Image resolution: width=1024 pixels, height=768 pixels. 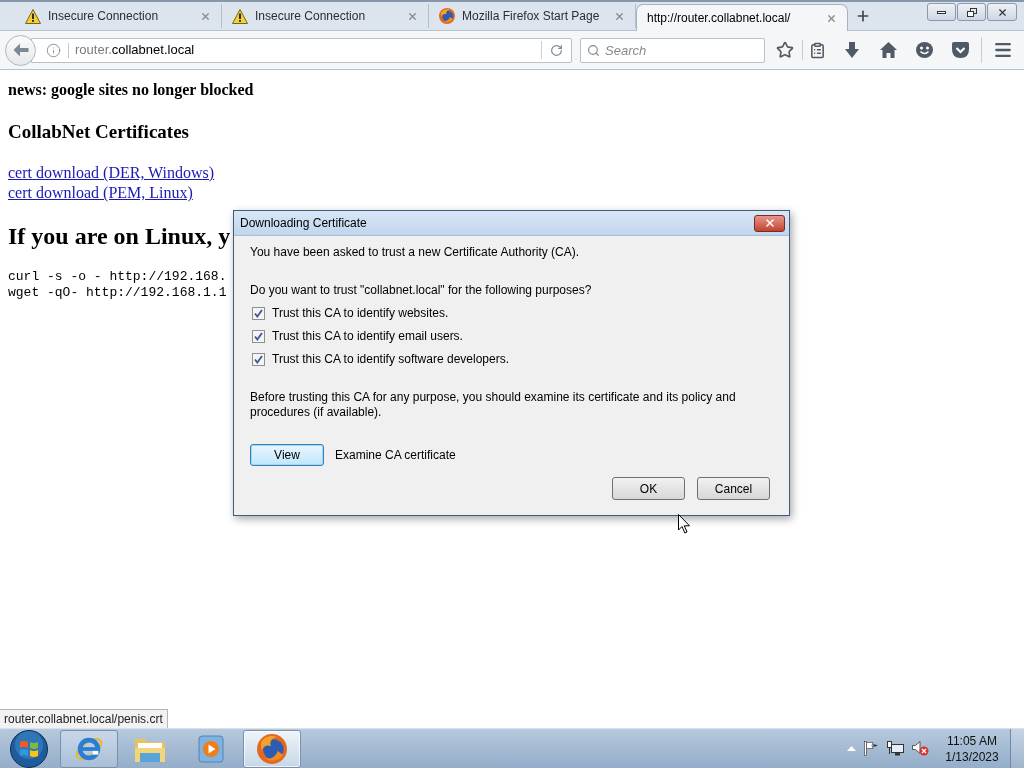 I want to click on minimize-button, so click(x=941, y=12).